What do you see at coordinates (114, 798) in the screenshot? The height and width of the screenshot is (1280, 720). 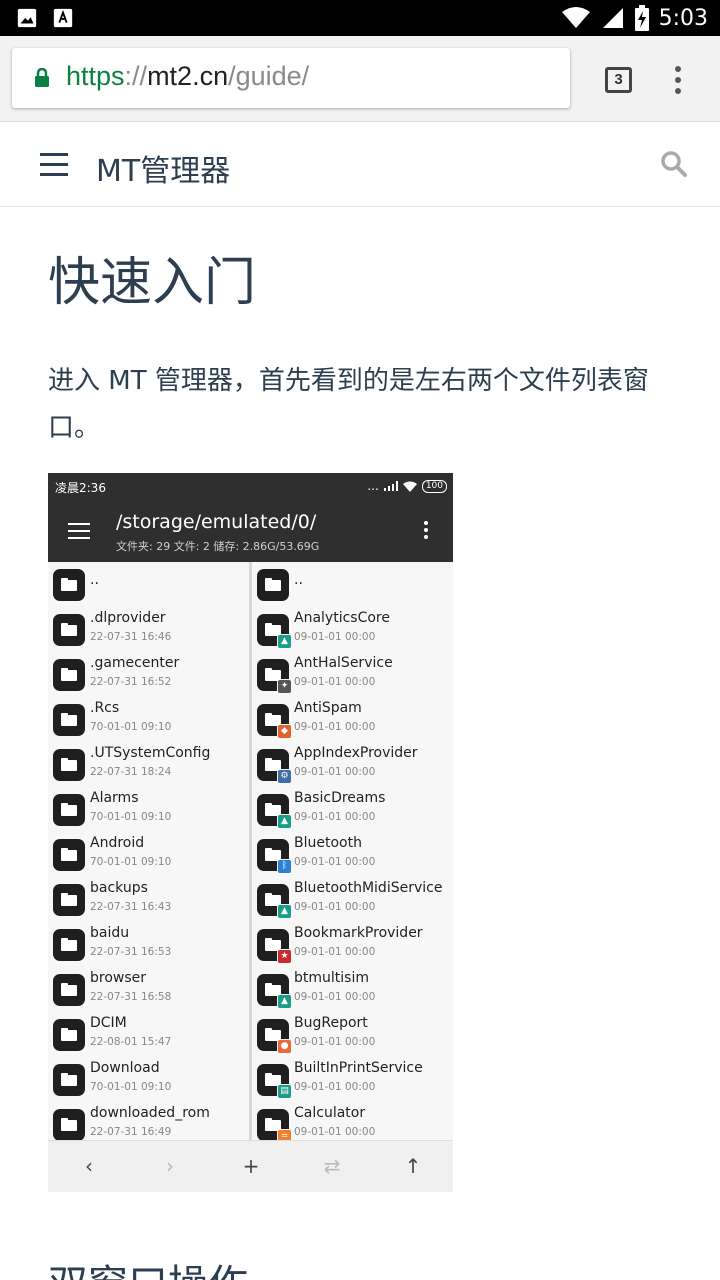 I see `file-name: Alarms` at bounding box center [114, 798].